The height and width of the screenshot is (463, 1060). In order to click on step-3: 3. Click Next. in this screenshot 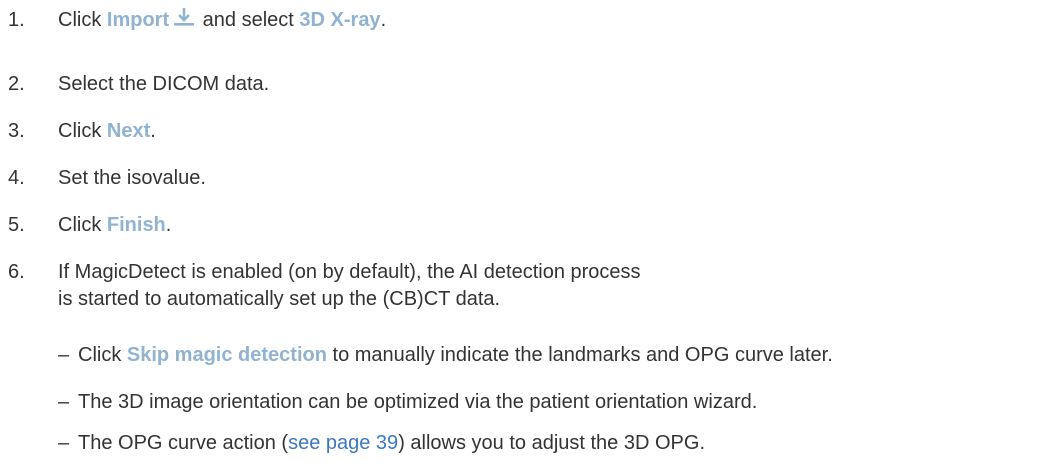, I will do `click(82, 131)`.